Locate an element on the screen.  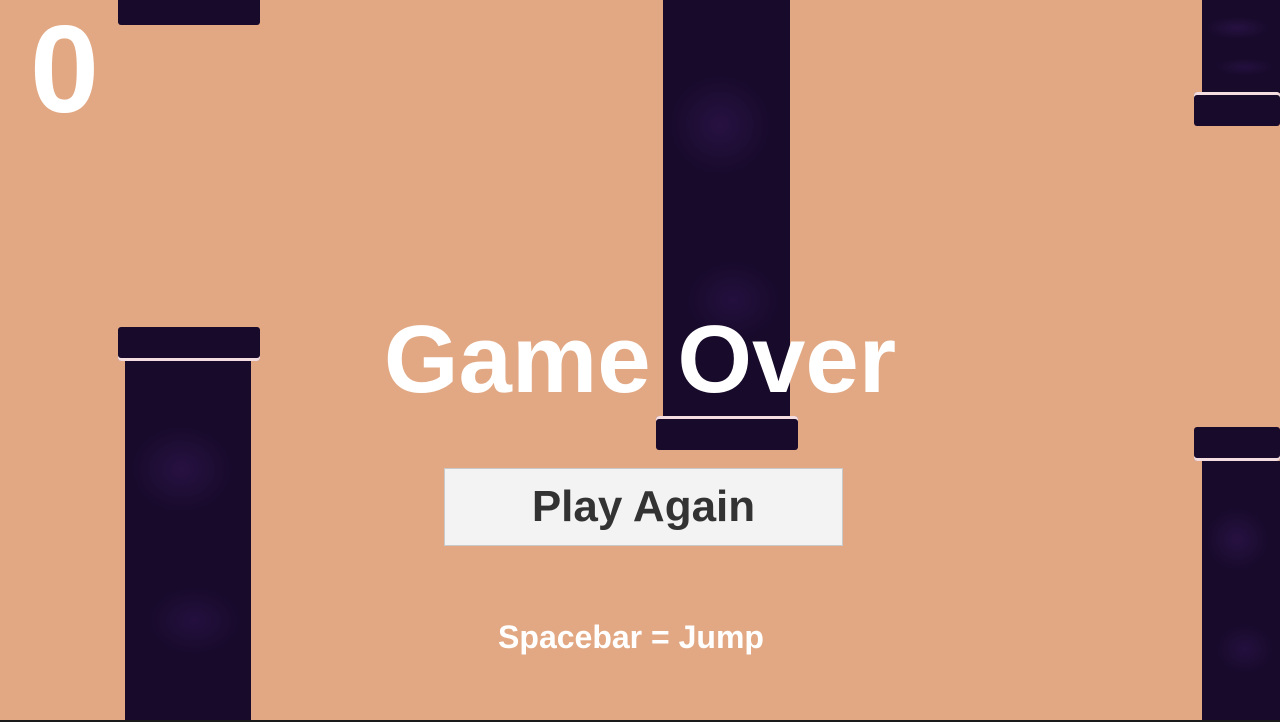
pipe-3-bottom-cap is located at coordinates (1237, 444).